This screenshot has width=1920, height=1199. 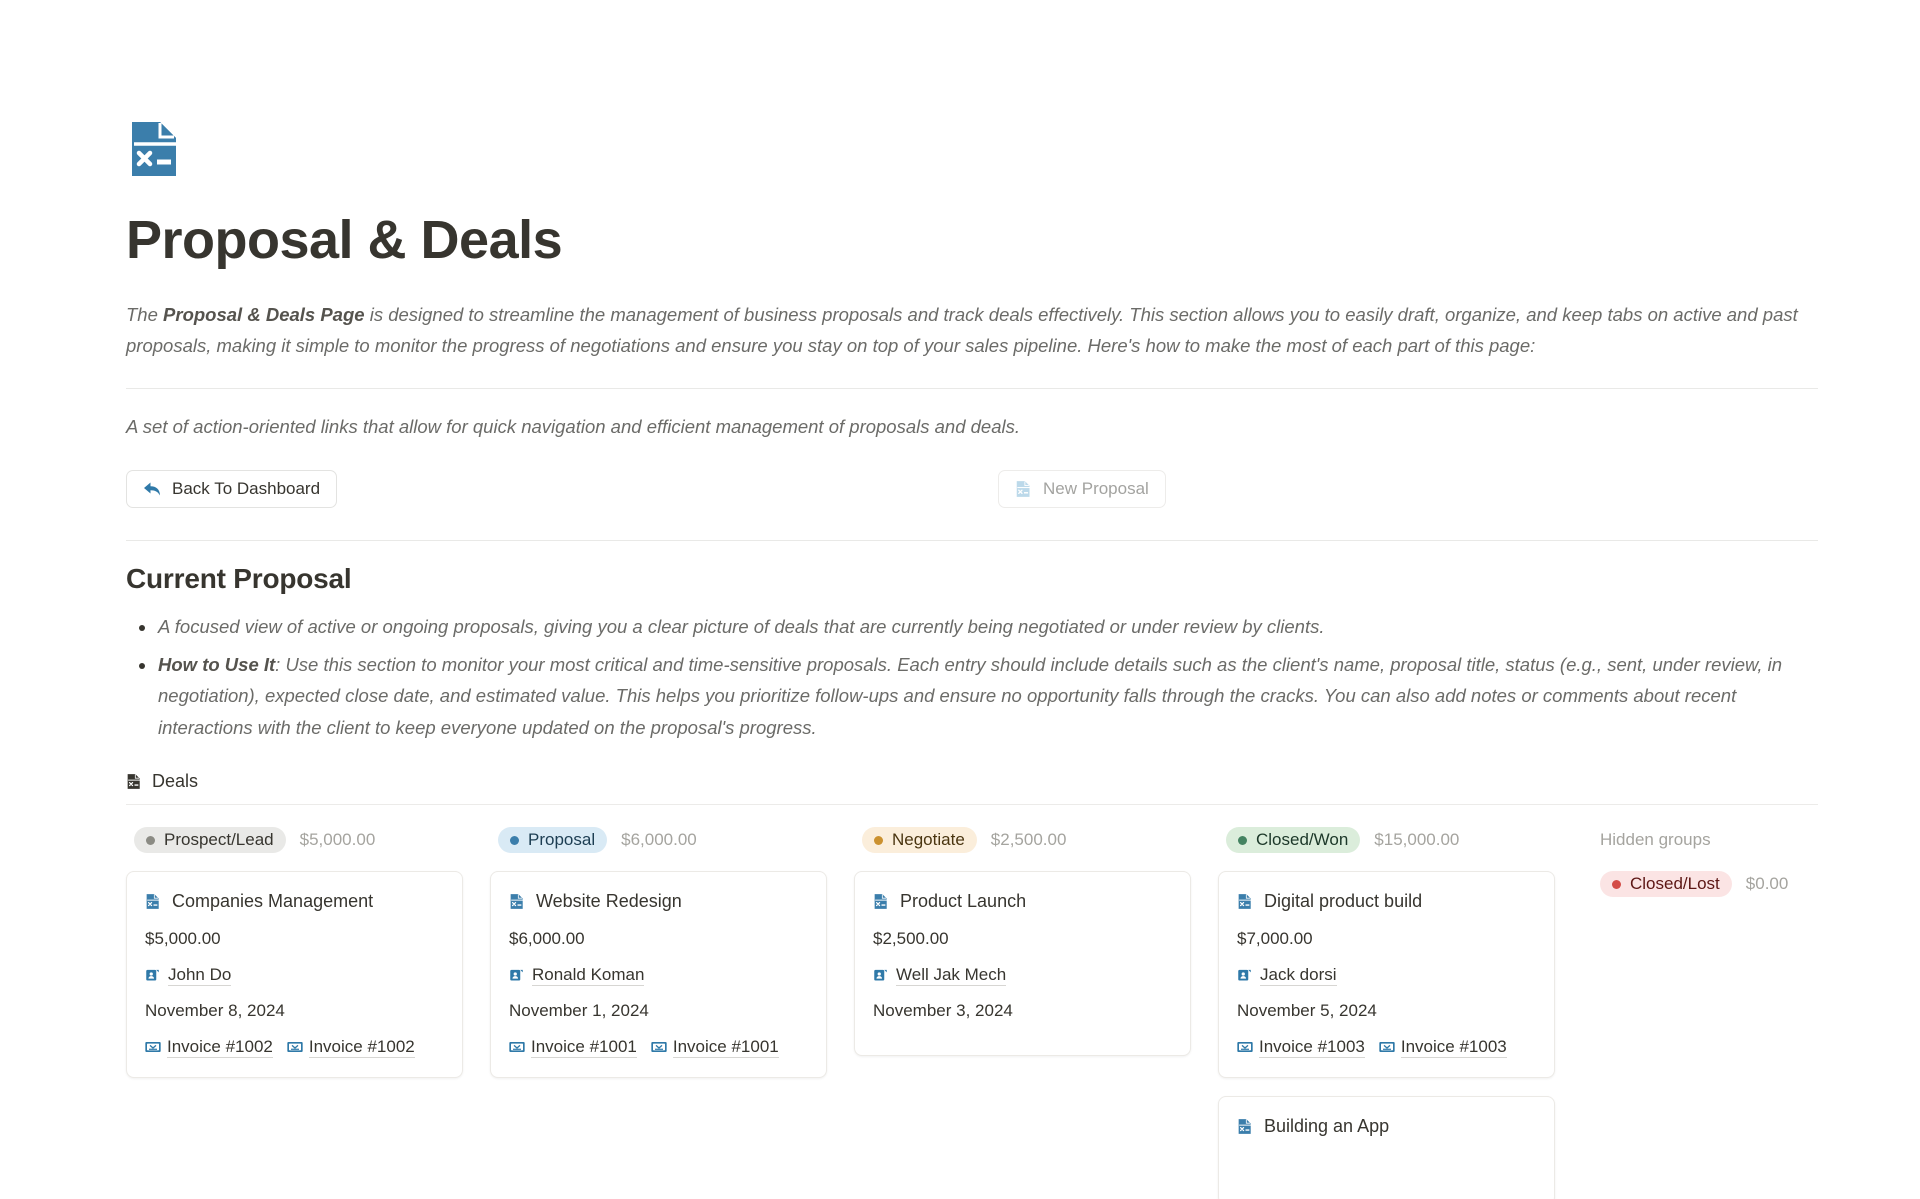 I want to click on column-sum: $2,500.00, so click(x=1028, y=840).